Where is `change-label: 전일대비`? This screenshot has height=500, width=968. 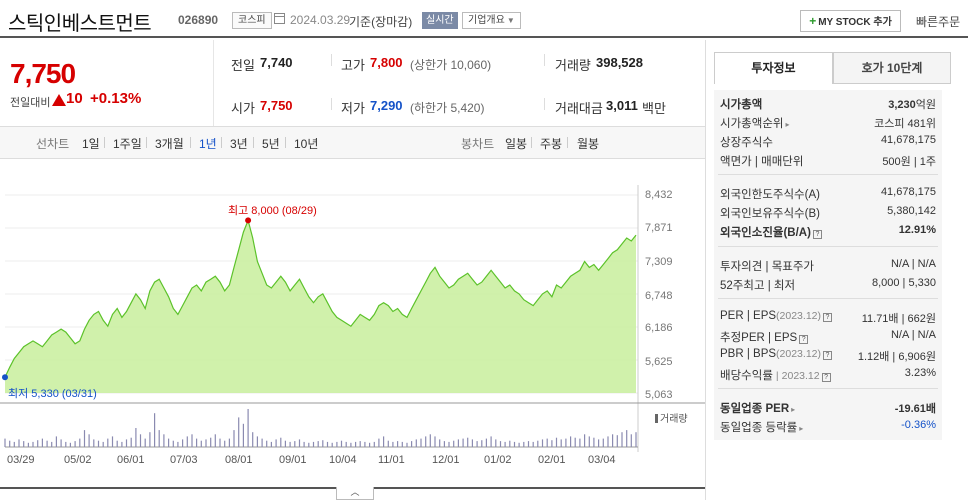 change-label: 전일대비 is located at coordinates (30, 103).